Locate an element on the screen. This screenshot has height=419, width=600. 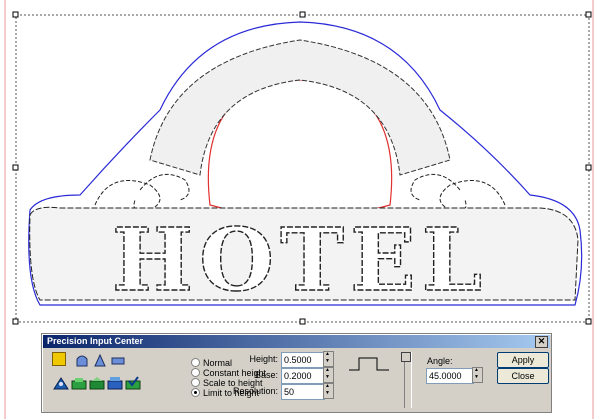
handle-top-right is located at coordinates (588, 14).